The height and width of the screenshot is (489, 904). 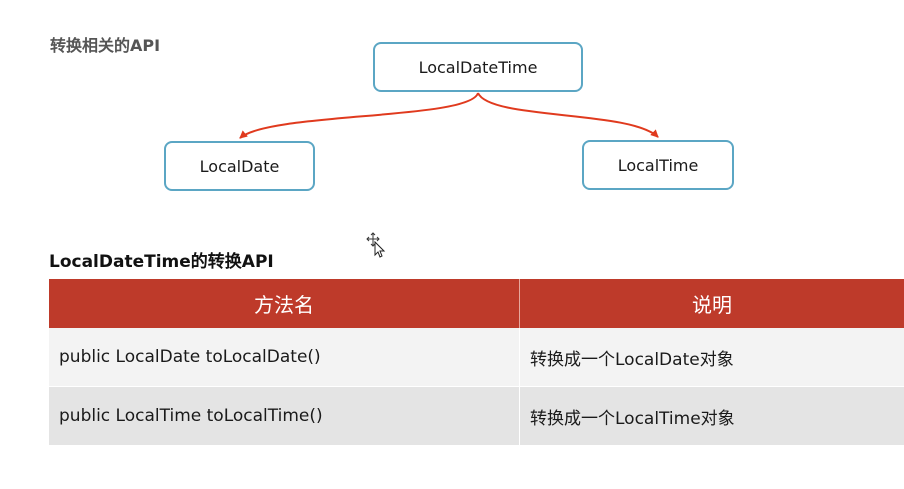 I want to click on method-cell: public LocalTime toLocalTime(), so click(x=284, y=415).